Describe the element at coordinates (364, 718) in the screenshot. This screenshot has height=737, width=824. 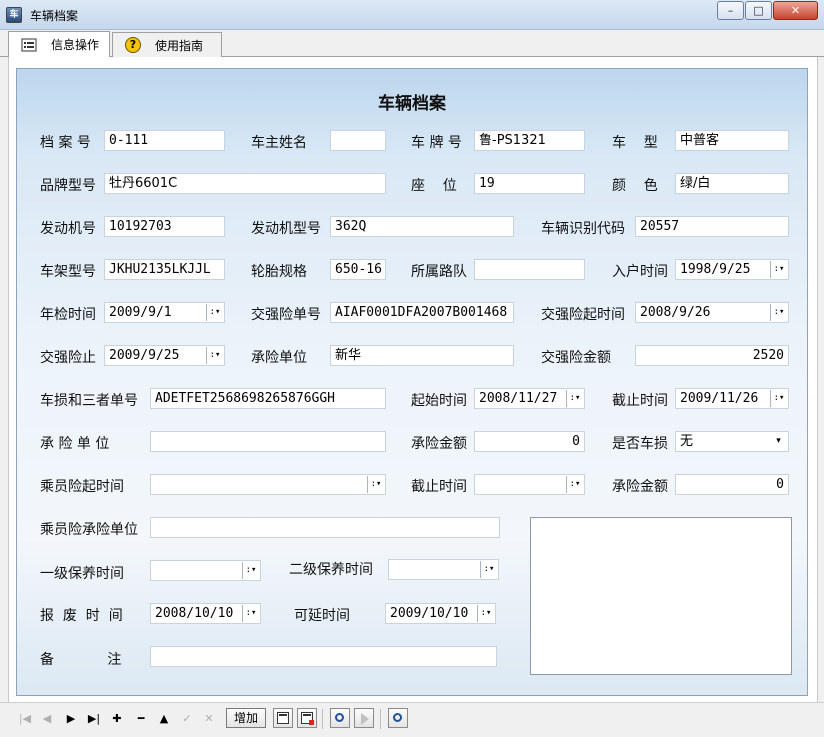
I see `play-icon` at that location.